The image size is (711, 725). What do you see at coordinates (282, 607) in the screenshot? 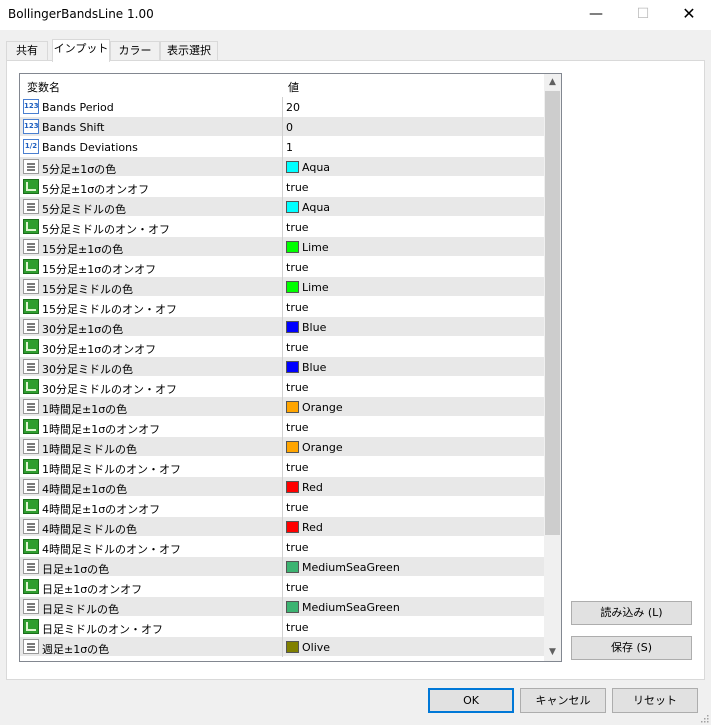
I see `table-row: 日足ミドルの色 MediumSeaGreen` at bounding box center [282, 607].